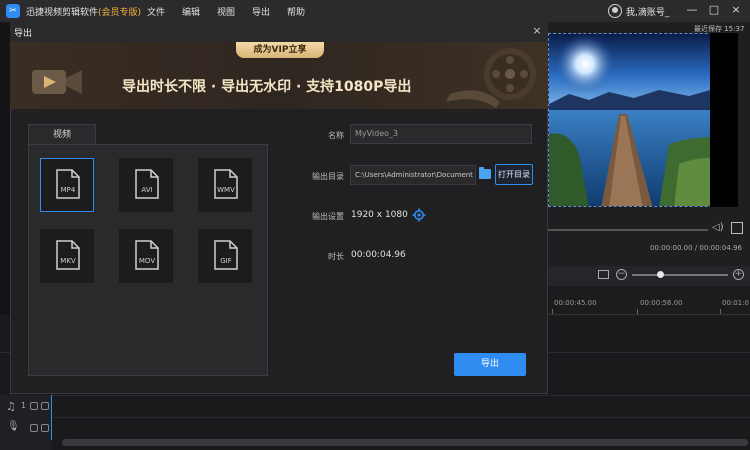  I want to click on export-dialog-header, so click(279, 32).